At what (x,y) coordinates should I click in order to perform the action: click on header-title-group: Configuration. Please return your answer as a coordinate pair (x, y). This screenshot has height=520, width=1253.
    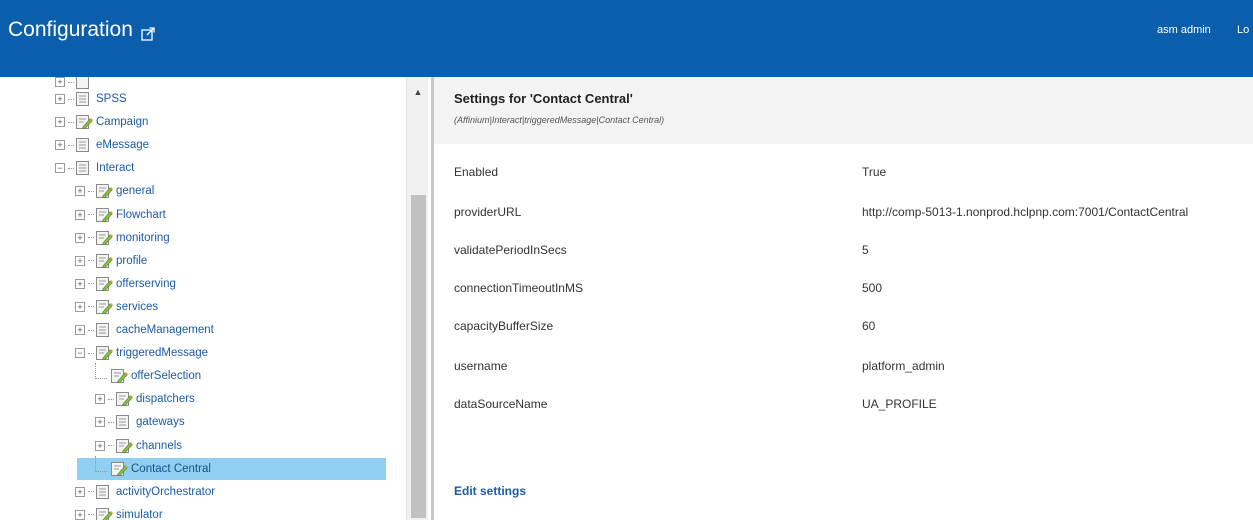
    Looking at the image, I should click on (81, 30).